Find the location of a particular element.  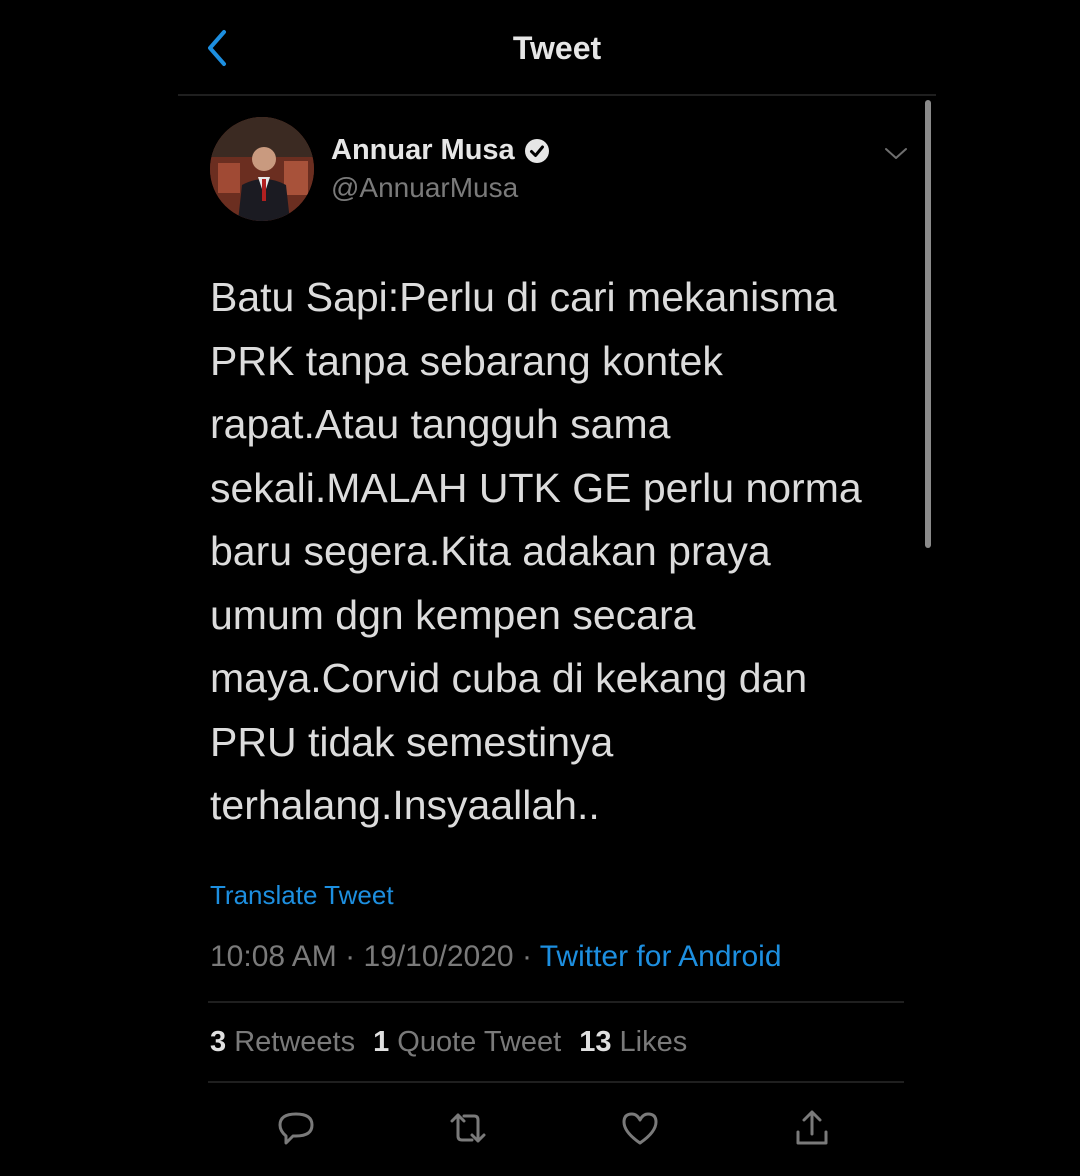

action-bar is located at coordinates (540, 1128).